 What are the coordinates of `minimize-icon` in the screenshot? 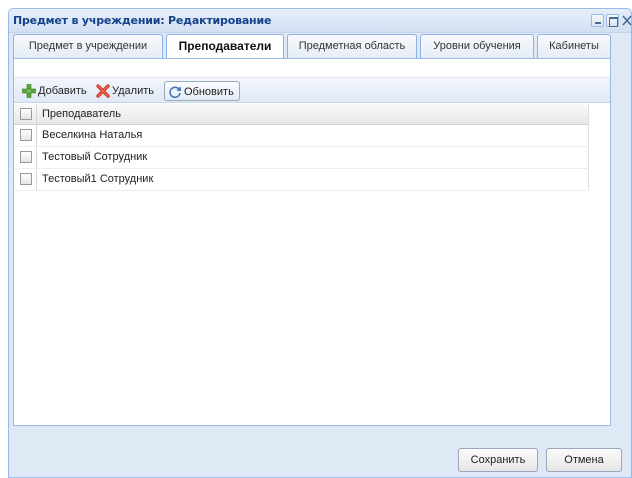 It's located at (597, 20).